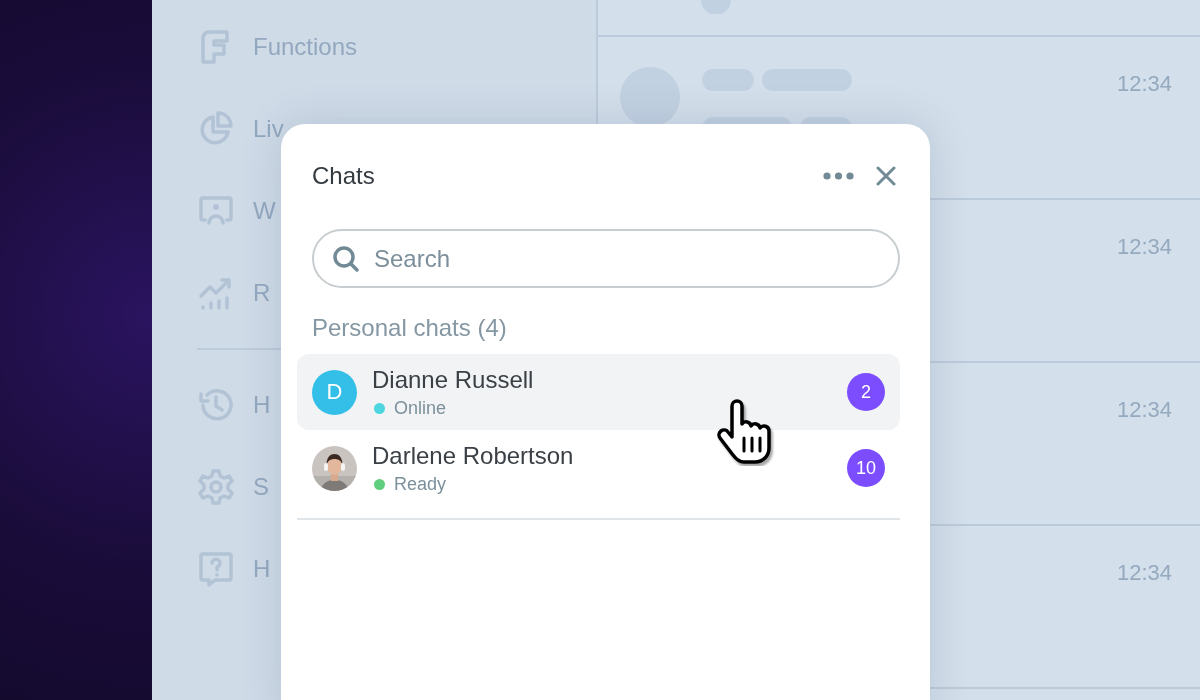 This screenshot has height=700, width=1200. What do you see at coordinates (866, 392) in the screenshot?
I see `unread-count: 2` at bounding box center [866, 392].